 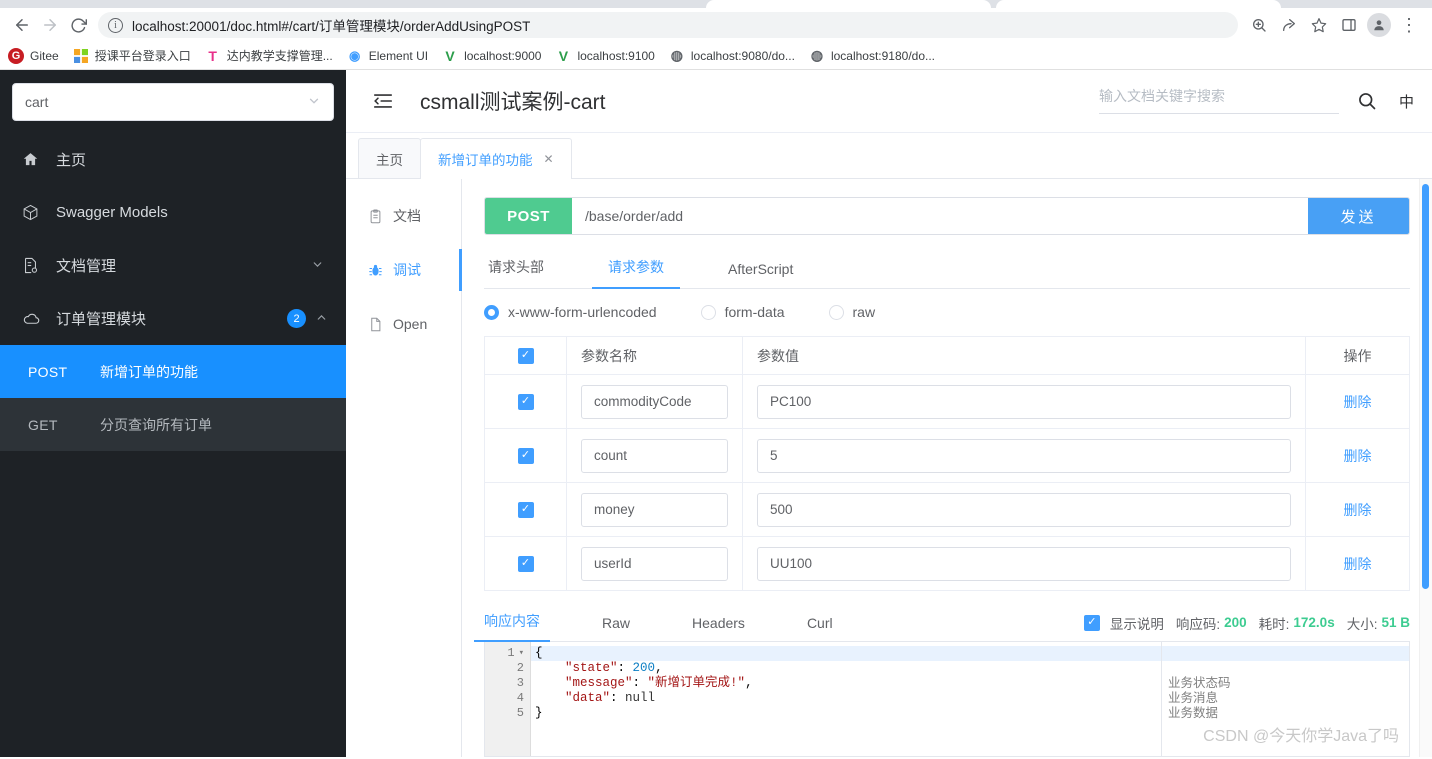 What do you see at coordinates (521, 653) in the screenshot?
I see `fold-toggle-icon: ▾` at bounding box center [521, 653].